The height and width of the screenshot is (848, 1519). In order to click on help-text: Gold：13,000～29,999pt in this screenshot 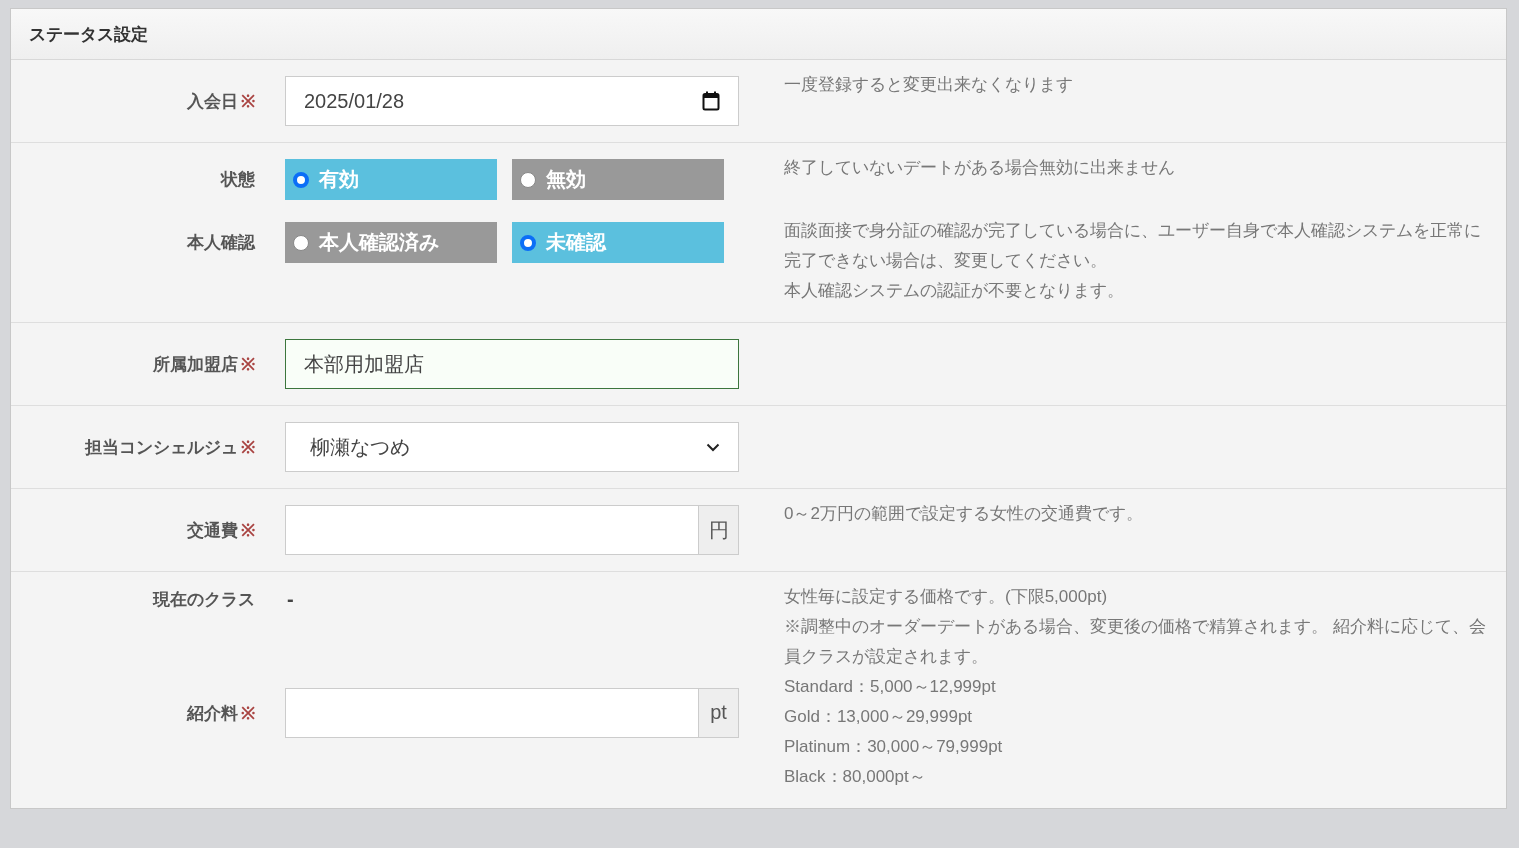, I will do `click(879, 717)`.